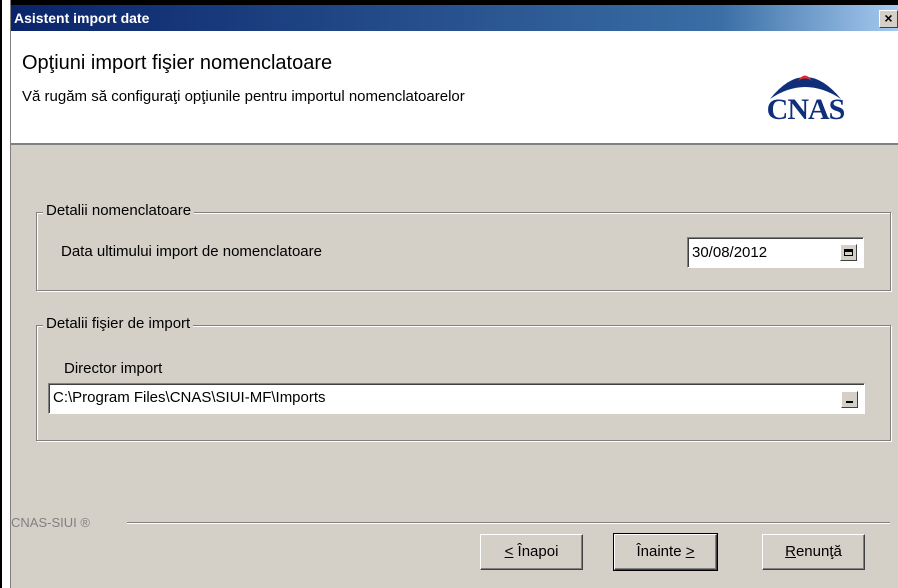 The image size is (898, 588). I want to click on close-button: ×, so click(888, 19).